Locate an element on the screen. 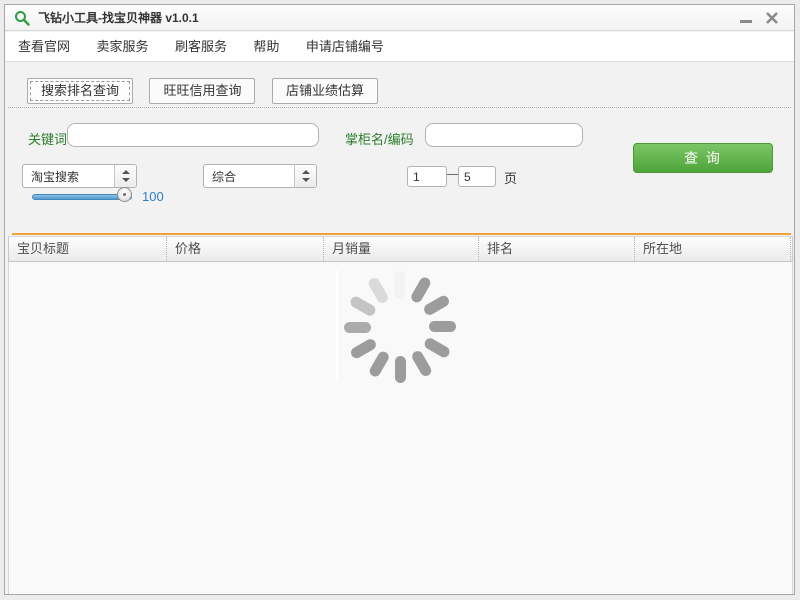 This screenshot has width=800, height=600. page-to-input is located at coordinates (477, 176).